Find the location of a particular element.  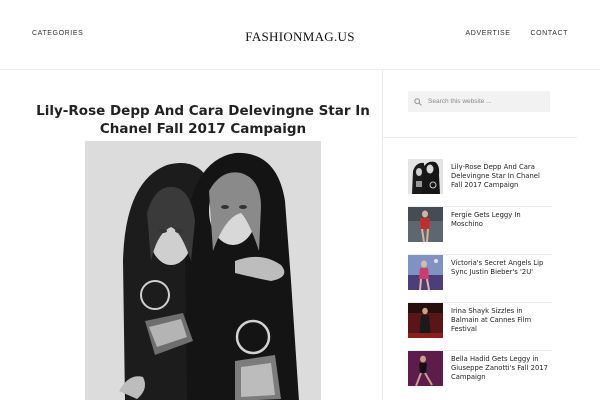

search-icon is located at coordinates (418, 101).